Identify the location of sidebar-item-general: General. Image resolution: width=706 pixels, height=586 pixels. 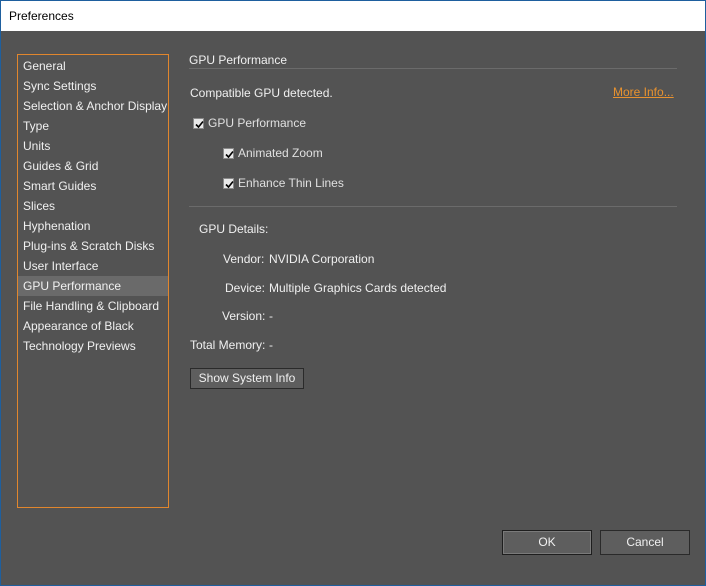
(93, 66).